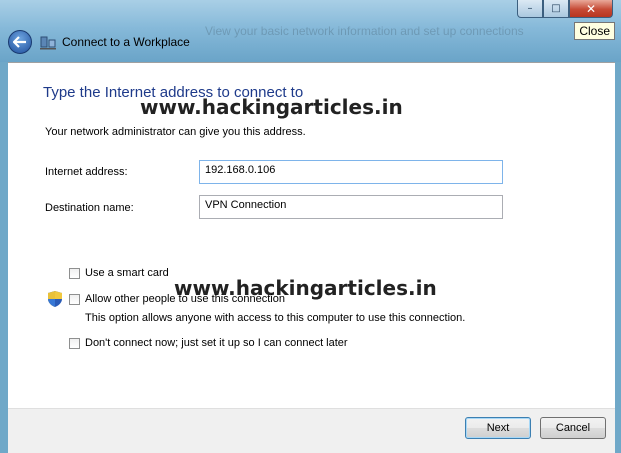 This screenshot has height=453, width=621. Describe the element at coordinates (74, 343) in the screenshot. I see `dont-connect-checkbox` at that location.